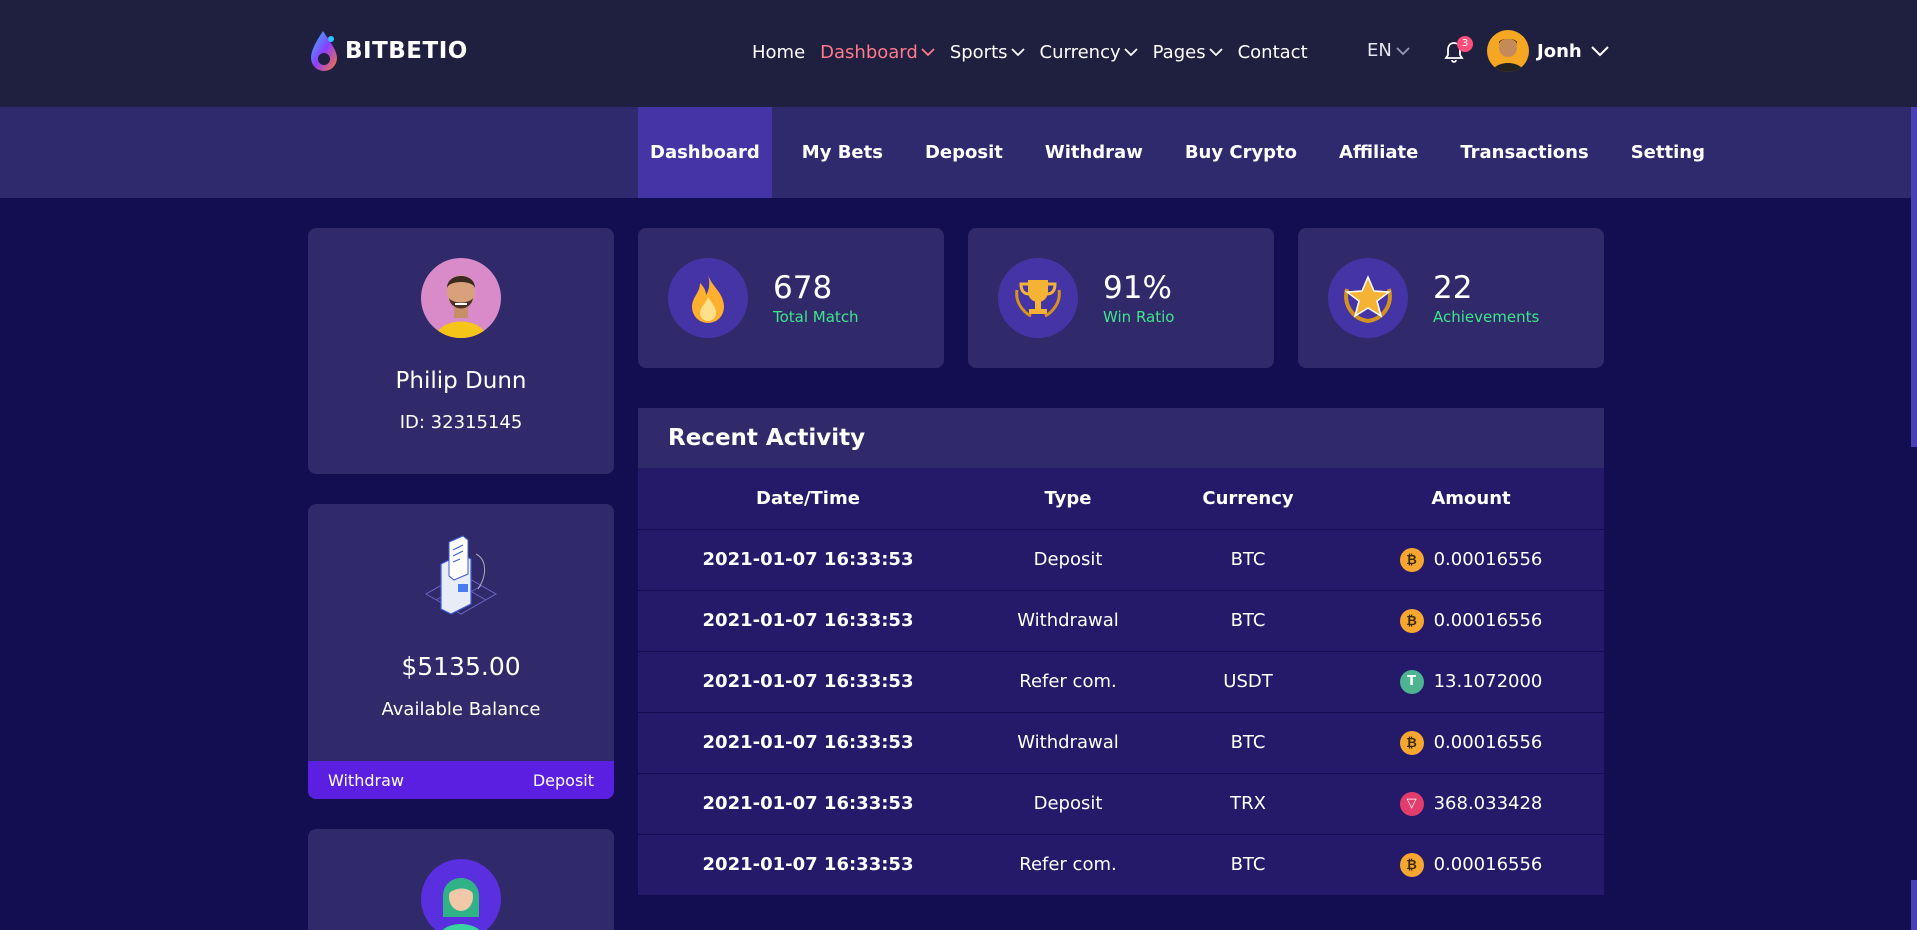 This screenshot has width=1917, height=930. What do you see at coordinates (366, 780) in the screenshot?
I see `withdraw-link: Withdraw` at bounding box center [366, 780].